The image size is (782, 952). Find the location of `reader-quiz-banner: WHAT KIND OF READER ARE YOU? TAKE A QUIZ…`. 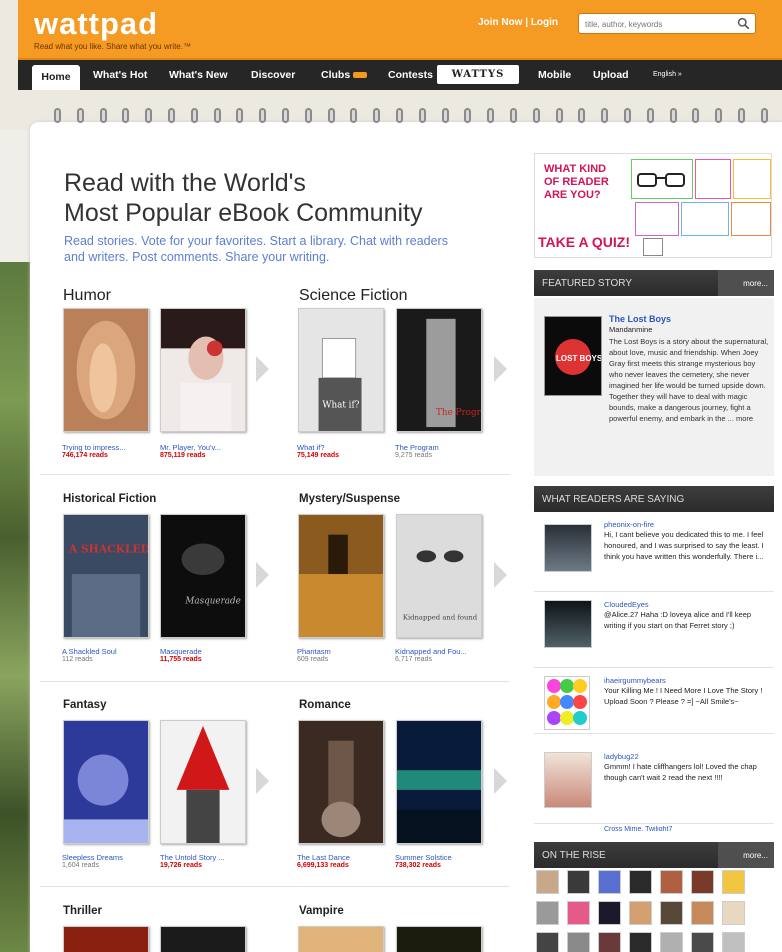

reader-quiz-banner: WHAT KIND OF READER ARE YOU? TAKE A QUIZ… is located at coordinates (653, 205).